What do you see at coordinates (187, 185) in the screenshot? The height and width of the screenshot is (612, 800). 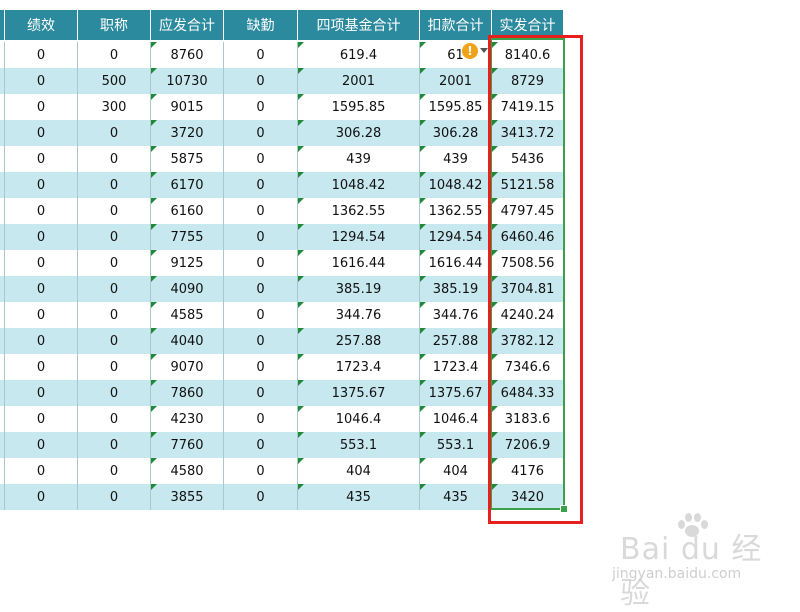 I see `table-cell: 6170` at bounding box center [187, 185].